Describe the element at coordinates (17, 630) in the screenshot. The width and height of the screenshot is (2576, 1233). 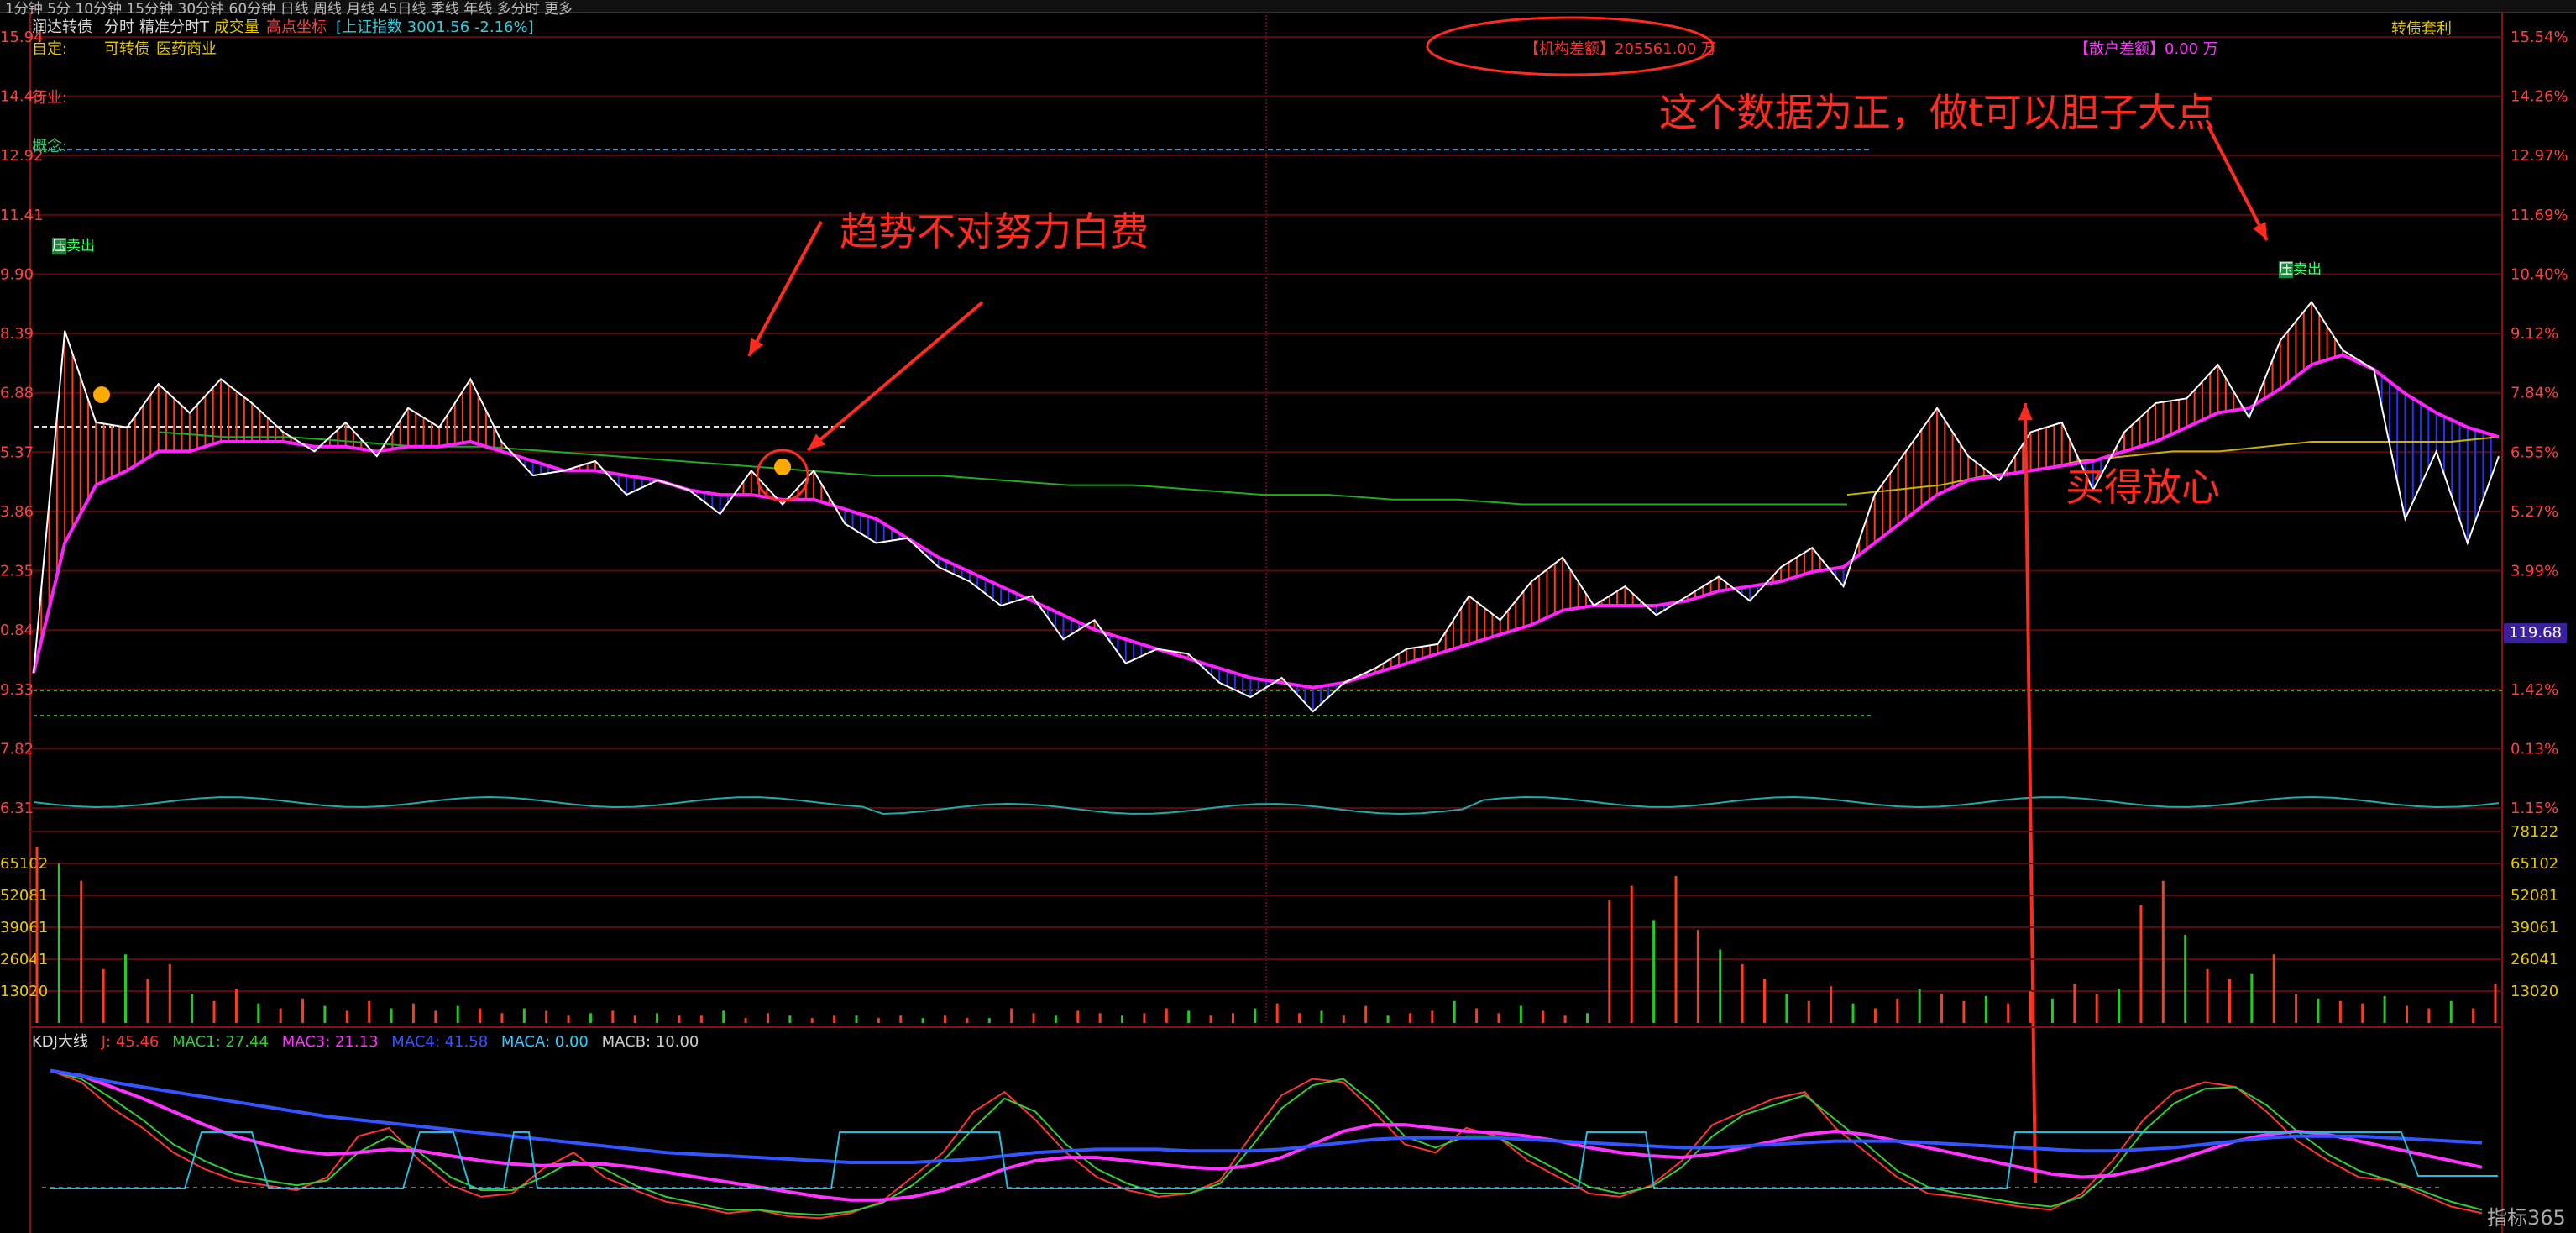
I see `y-tick-left: 0.84` at that location.